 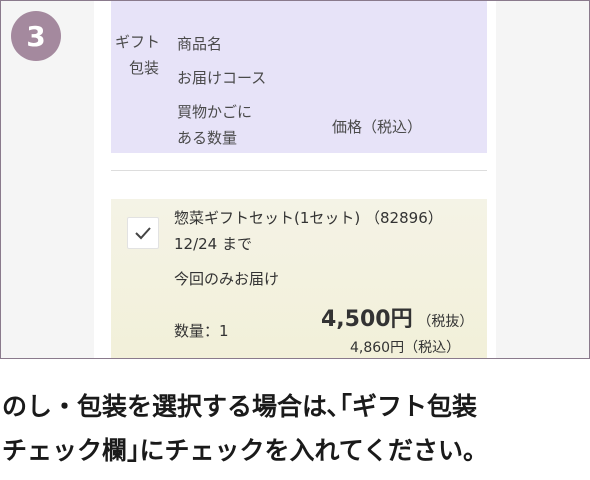 I want to click on step-number-badge: 3, so click(x=36, y=36).